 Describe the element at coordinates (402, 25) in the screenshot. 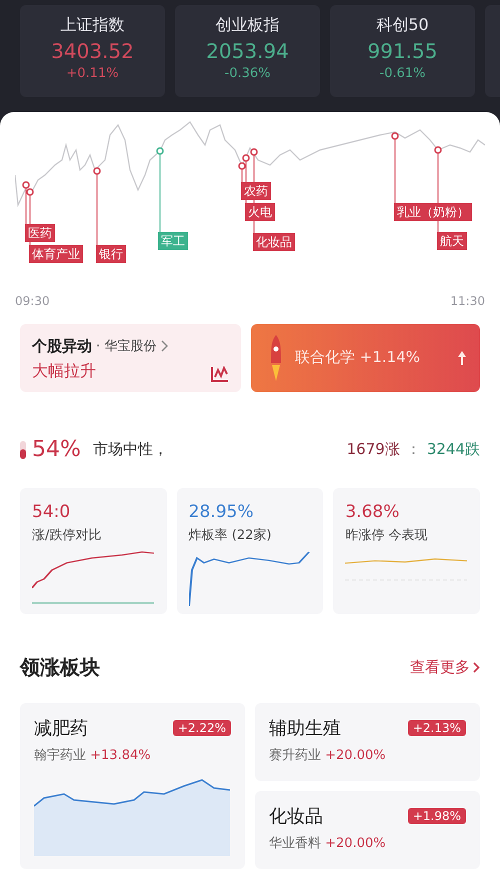

I see `index-name: 科创50` at that location.